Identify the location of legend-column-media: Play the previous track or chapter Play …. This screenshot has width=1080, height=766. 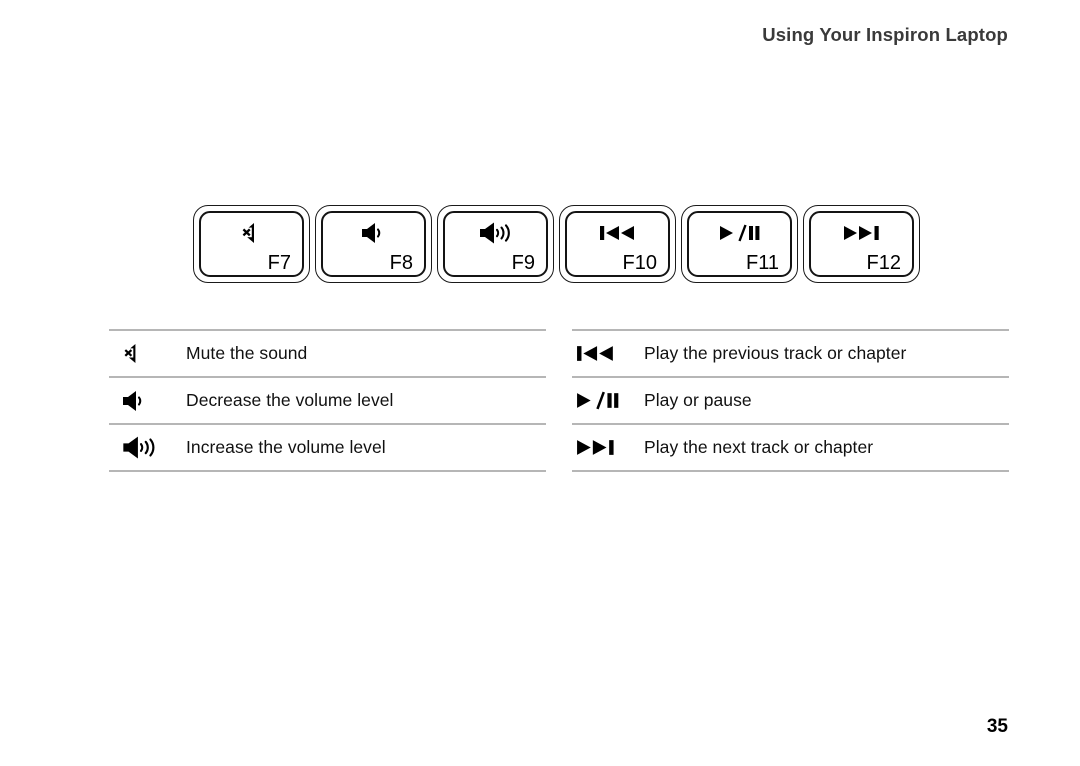
(790, 400).